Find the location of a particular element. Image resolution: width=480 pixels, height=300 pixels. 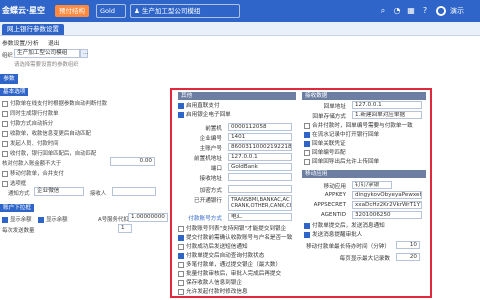

left-option-8: 移动付款单，合并支付 is located at coordinates (33, 173).